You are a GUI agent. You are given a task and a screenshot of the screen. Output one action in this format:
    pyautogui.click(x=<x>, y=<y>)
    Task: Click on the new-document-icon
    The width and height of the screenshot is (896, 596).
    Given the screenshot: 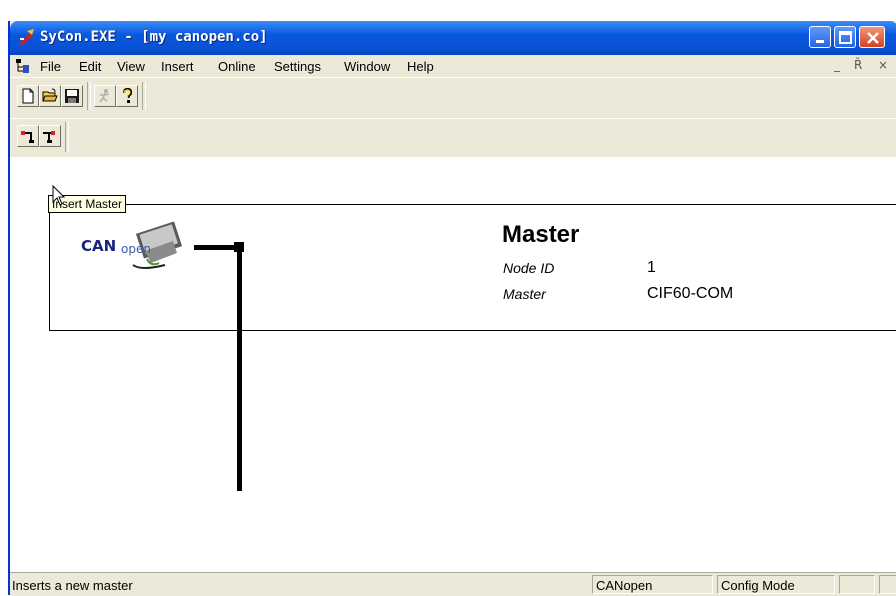 What is the action you would take?
    pyautogui.click(x=28, y=96)
    